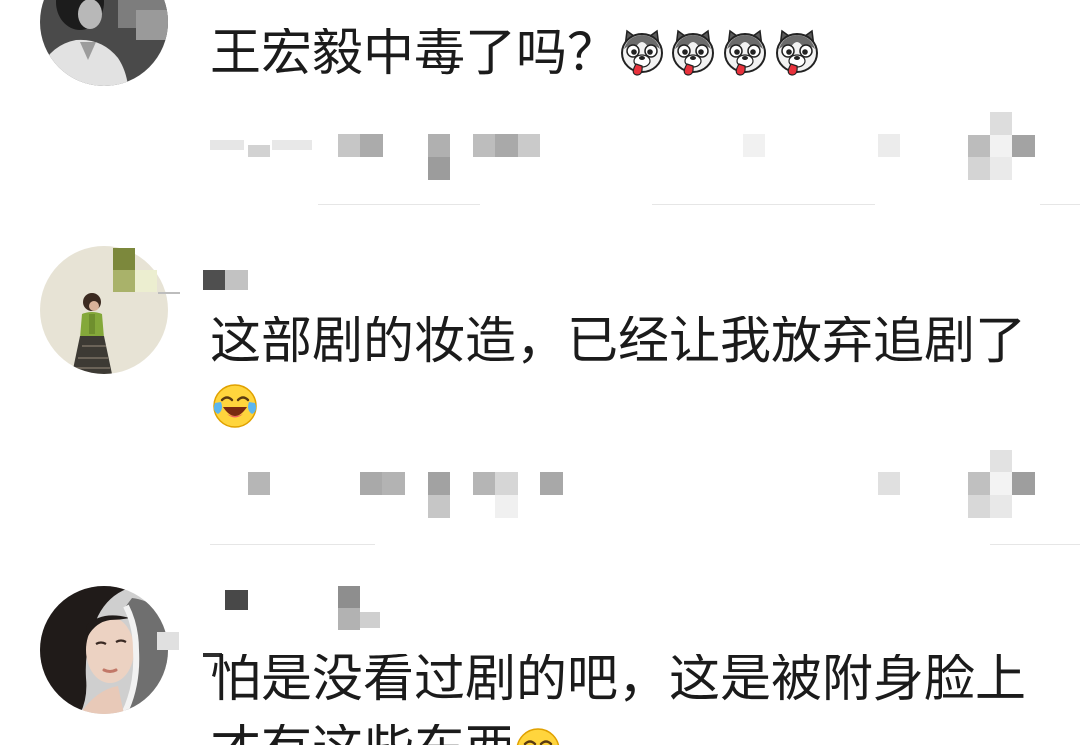 The height and width of the screenshot is (745, 1080). Describe the element at coordinates (618, 679) in the screenshot. I see `comment-text: 怕是没看过剧的吧，这是被附身脸上` at that location.